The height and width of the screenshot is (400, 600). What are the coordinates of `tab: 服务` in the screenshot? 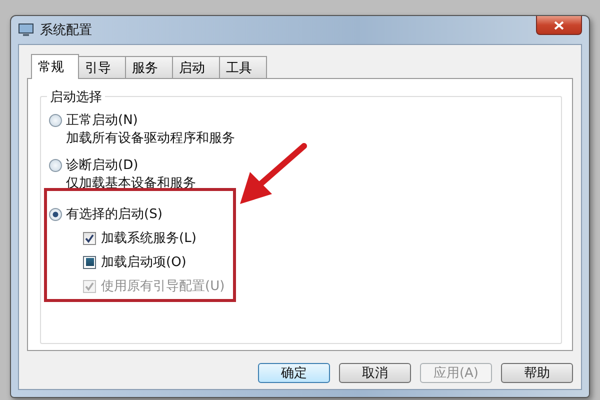 It's located at (149, 67).